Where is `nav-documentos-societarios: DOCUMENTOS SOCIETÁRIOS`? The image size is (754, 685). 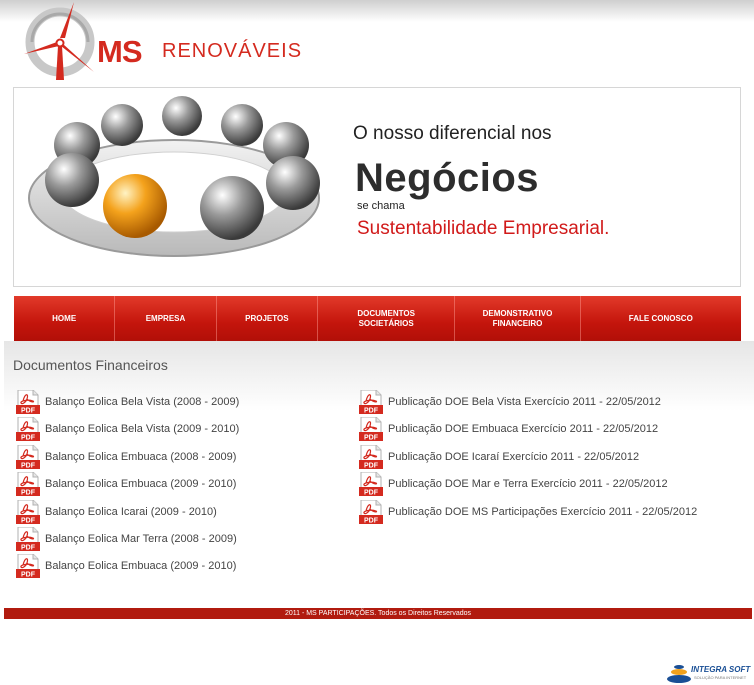 nav-documentos-societarios: DOCUMENTOS SOCIETÁRIOS is located at coordinates (387, 318).